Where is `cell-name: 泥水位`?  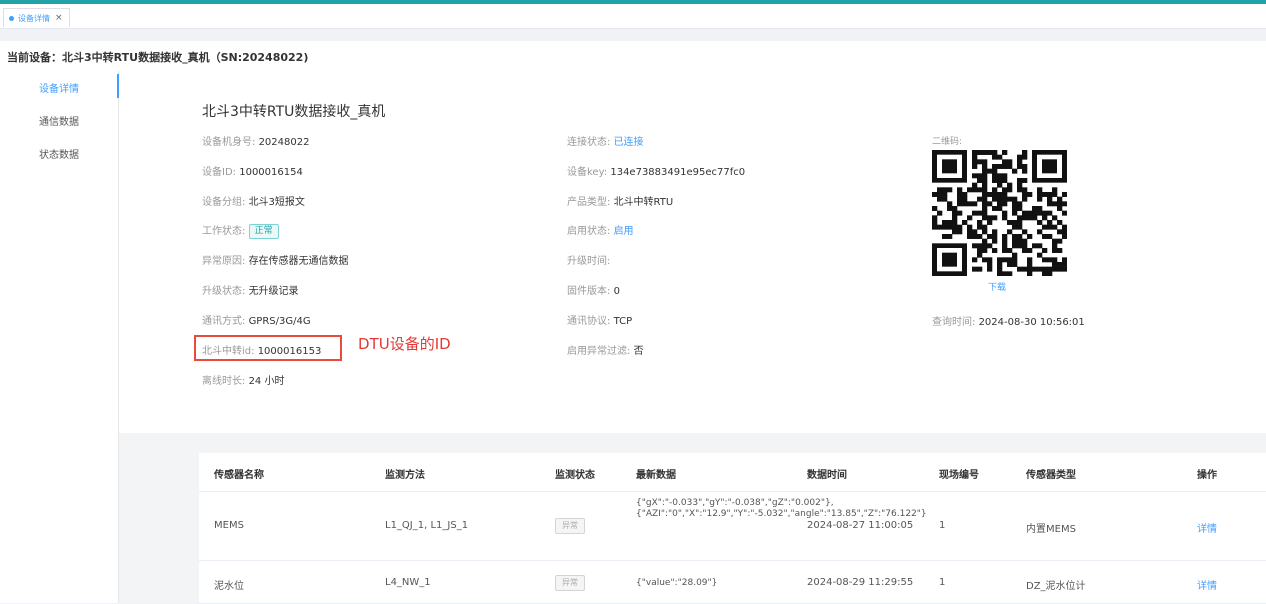 cell-name: 泥水位 is located at coordinates (229, 586).